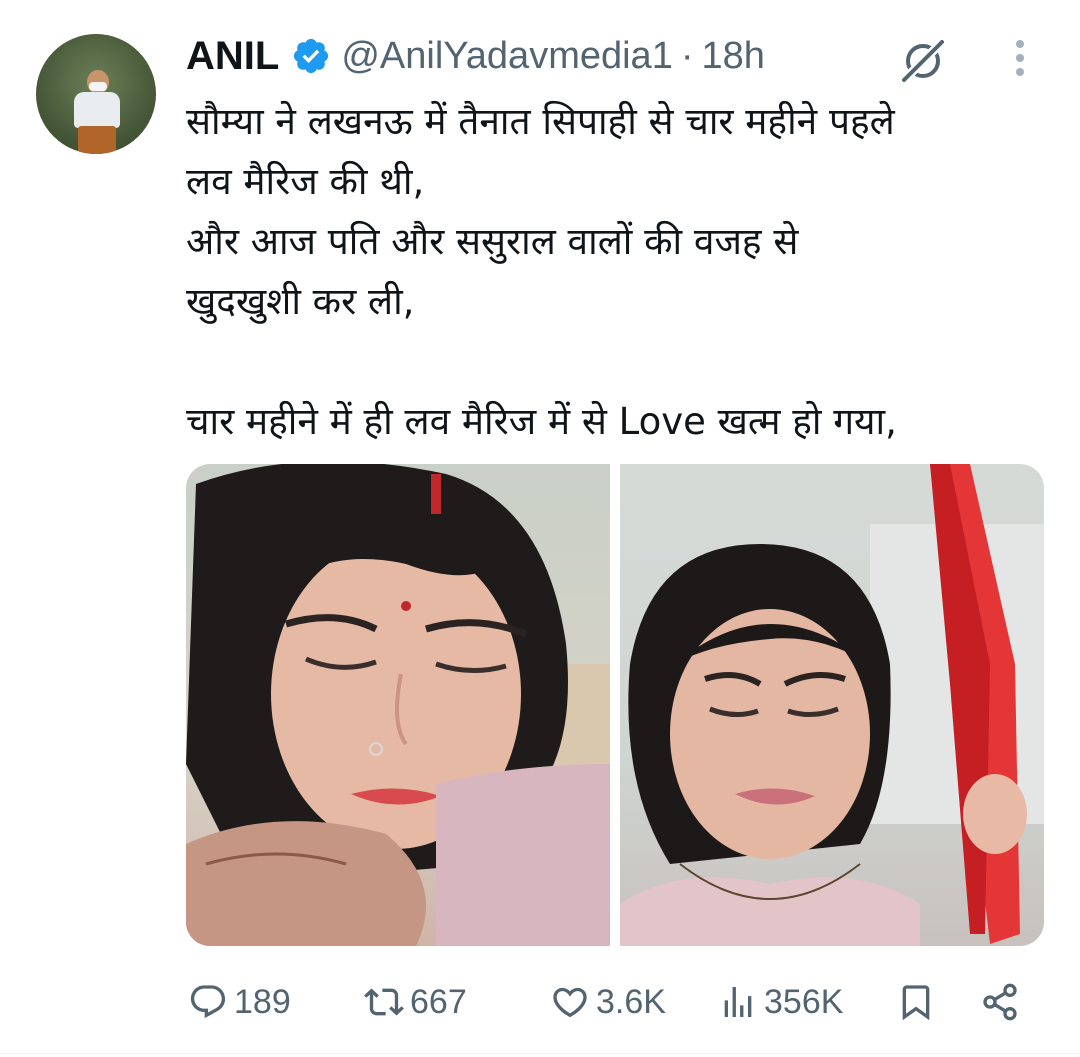  I want to click on tweet-header: ANIL @AnilYadavmedia1 · 18h, so click(475, 56).